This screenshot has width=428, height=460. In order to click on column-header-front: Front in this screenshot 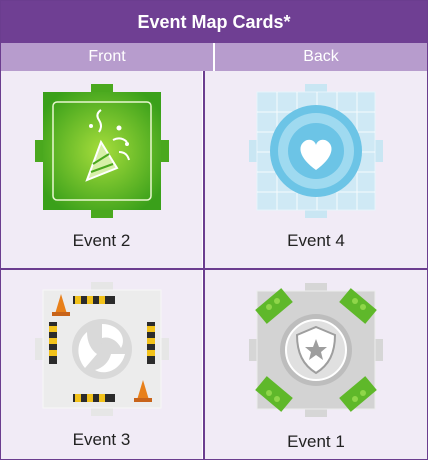, I will do `click(108, 57)`.